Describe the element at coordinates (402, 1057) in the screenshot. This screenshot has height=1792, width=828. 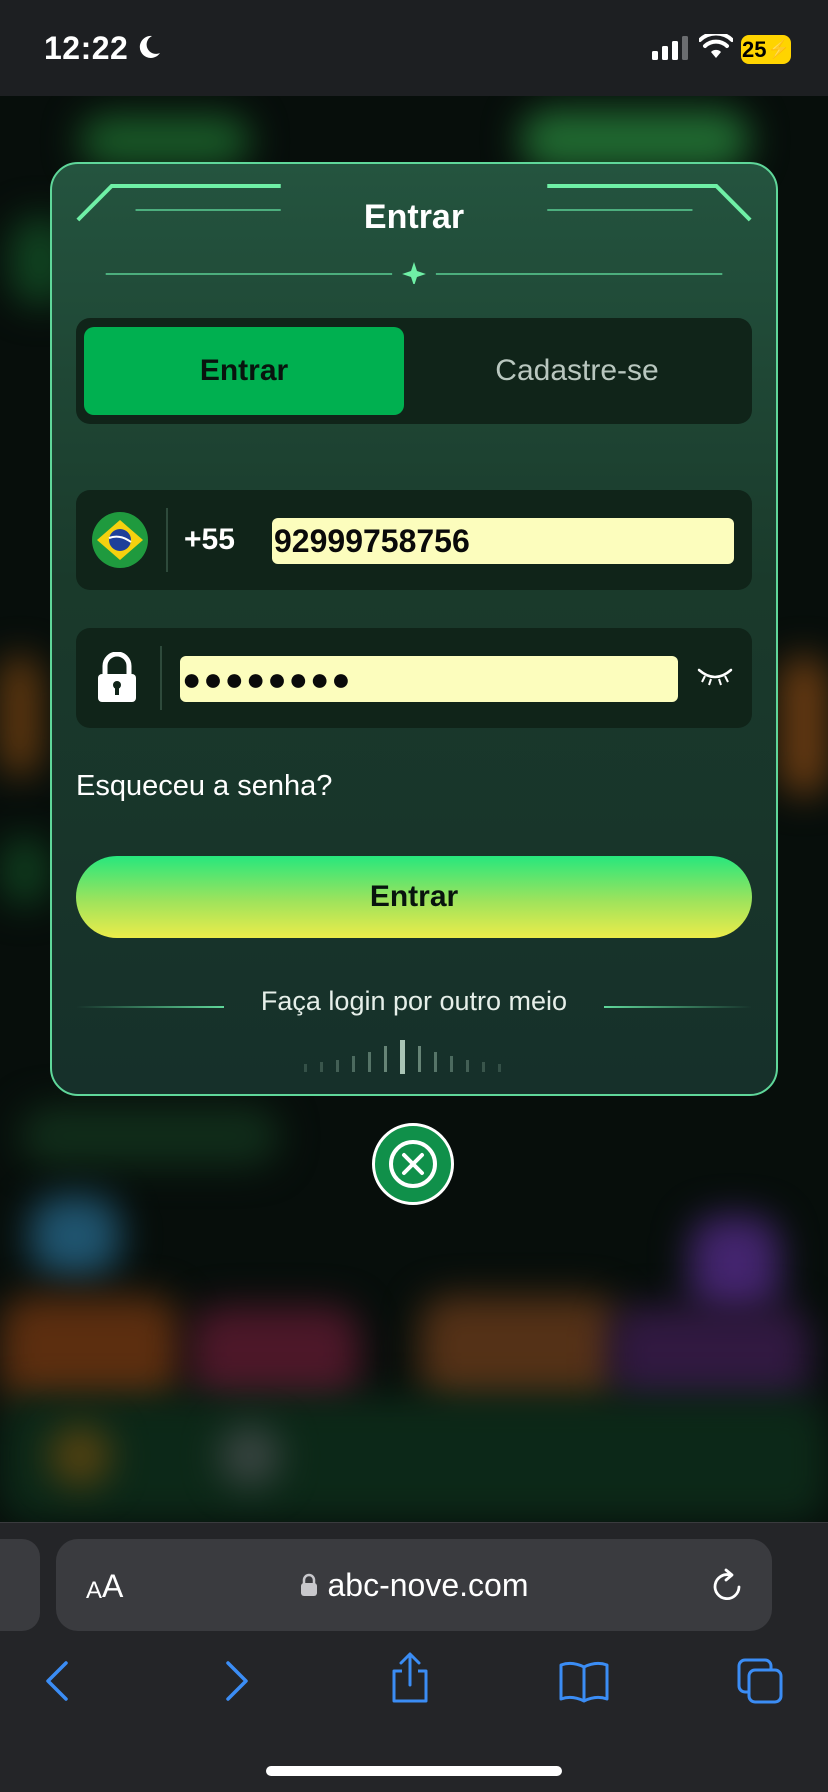
I see `loading-indicator` at that location.